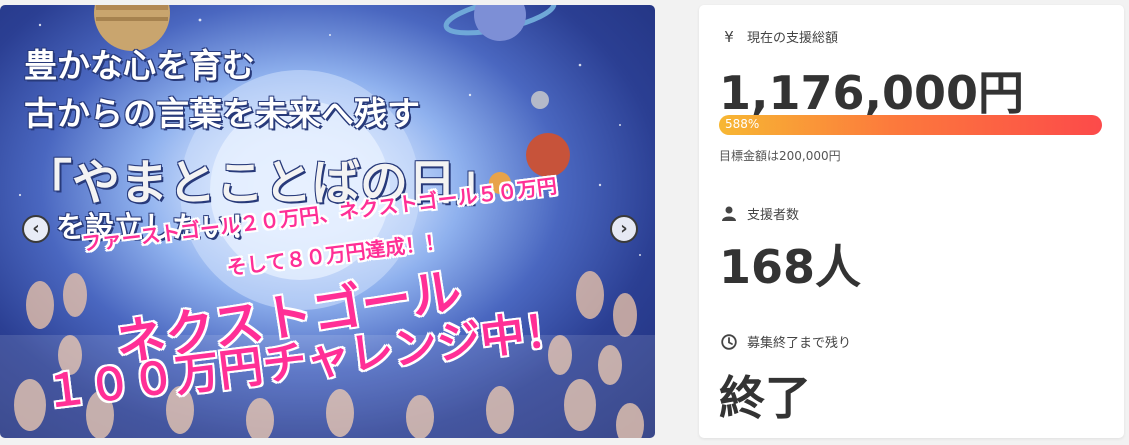  I want to click on hero-title-line-2: 古からの言葉を未来へ残す, so click(222, 113).